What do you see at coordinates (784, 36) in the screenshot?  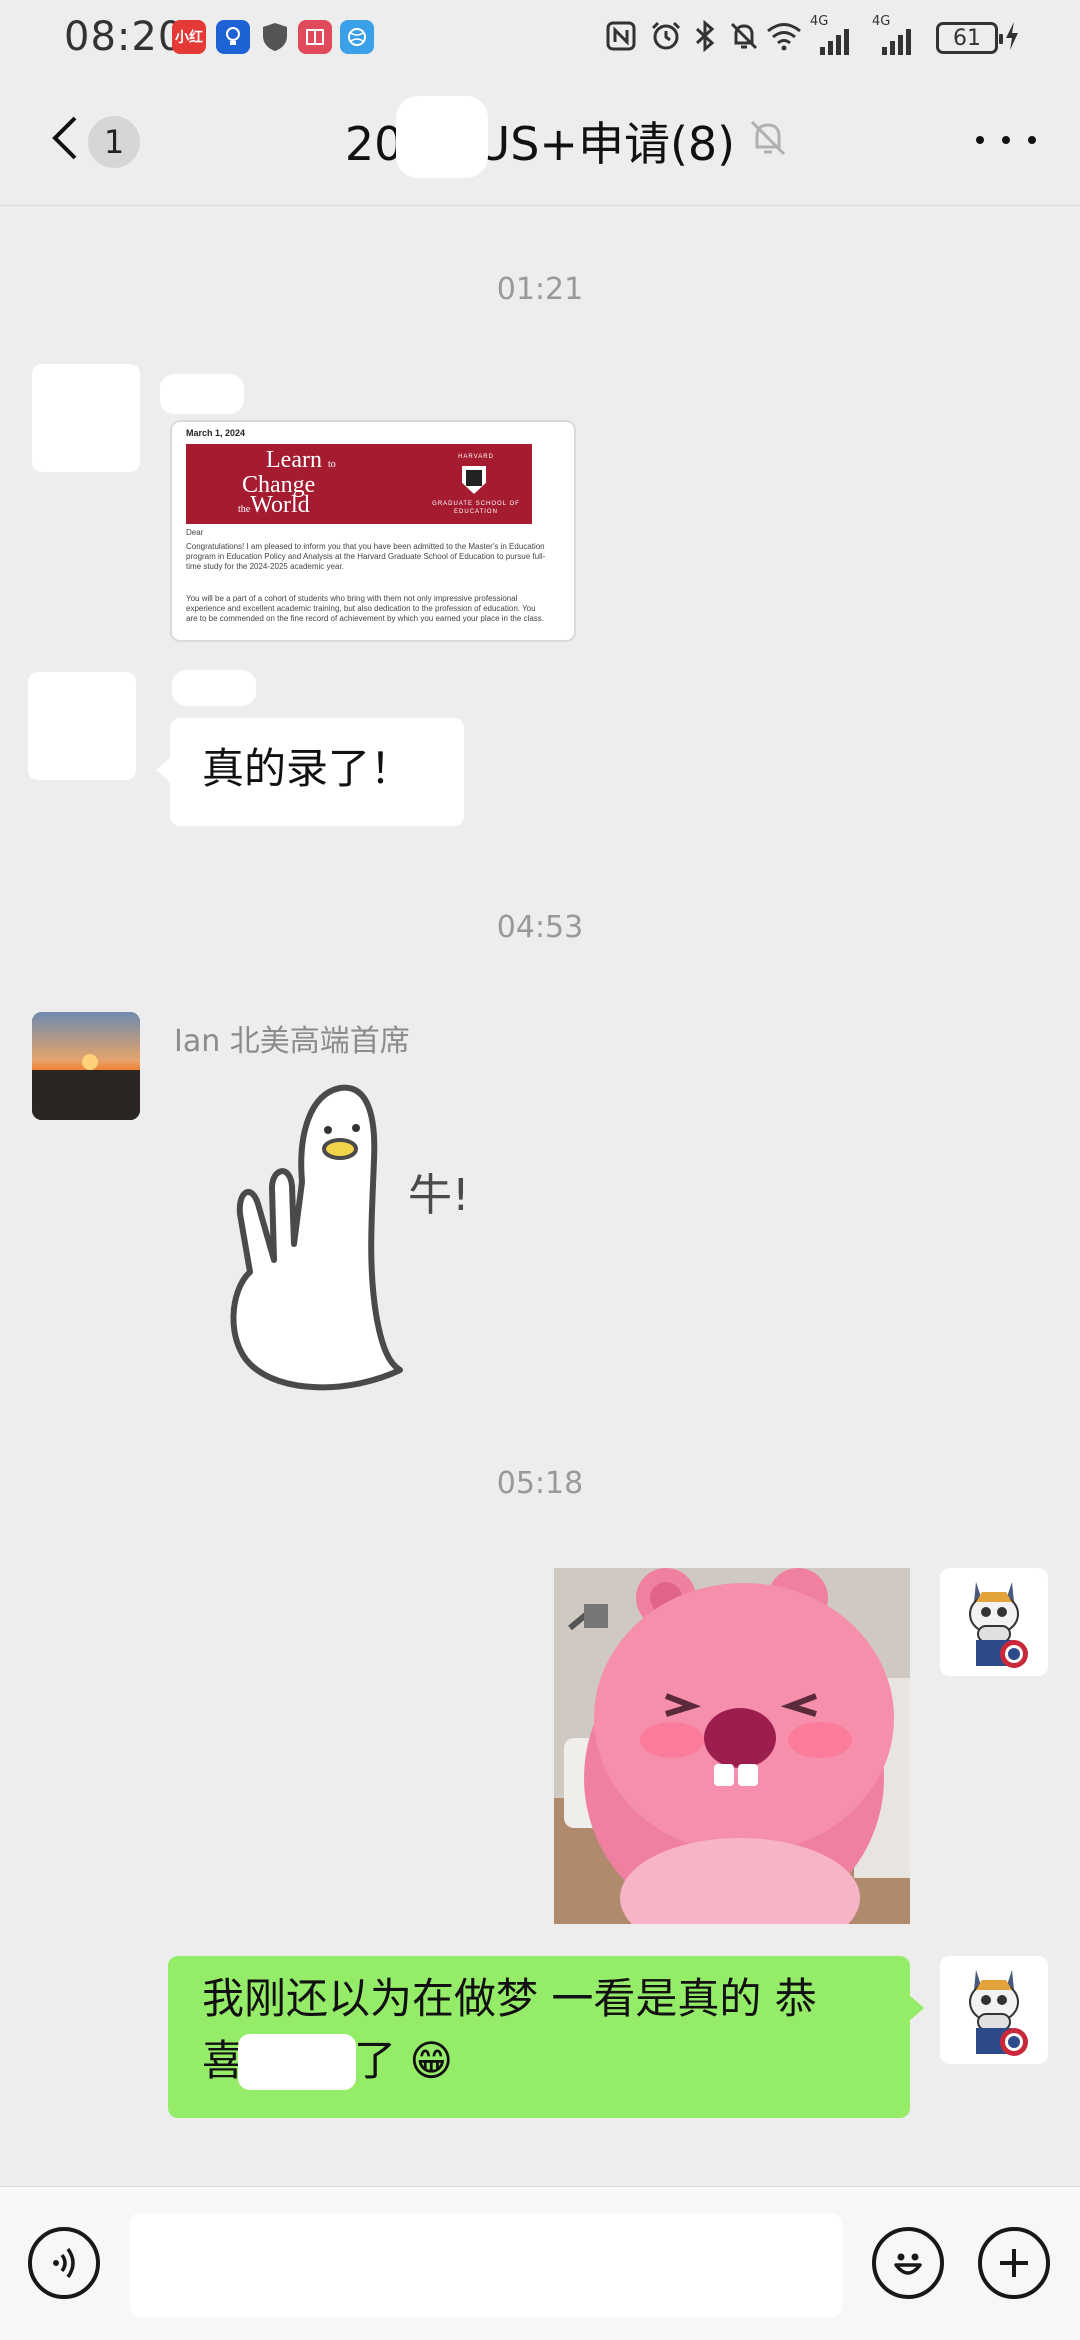 I see `wifi-icon` at bounding box center [784, 36].